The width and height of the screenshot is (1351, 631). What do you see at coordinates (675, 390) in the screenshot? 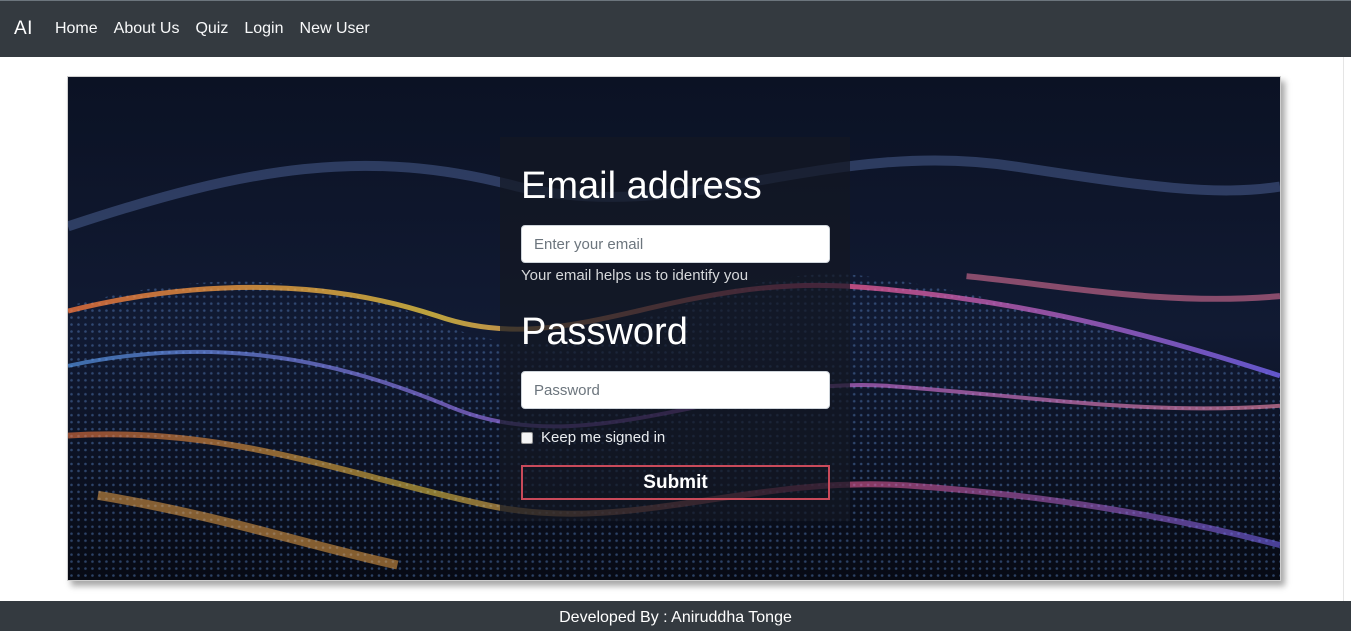
I see `password-input` at bounding box center [675, 390].